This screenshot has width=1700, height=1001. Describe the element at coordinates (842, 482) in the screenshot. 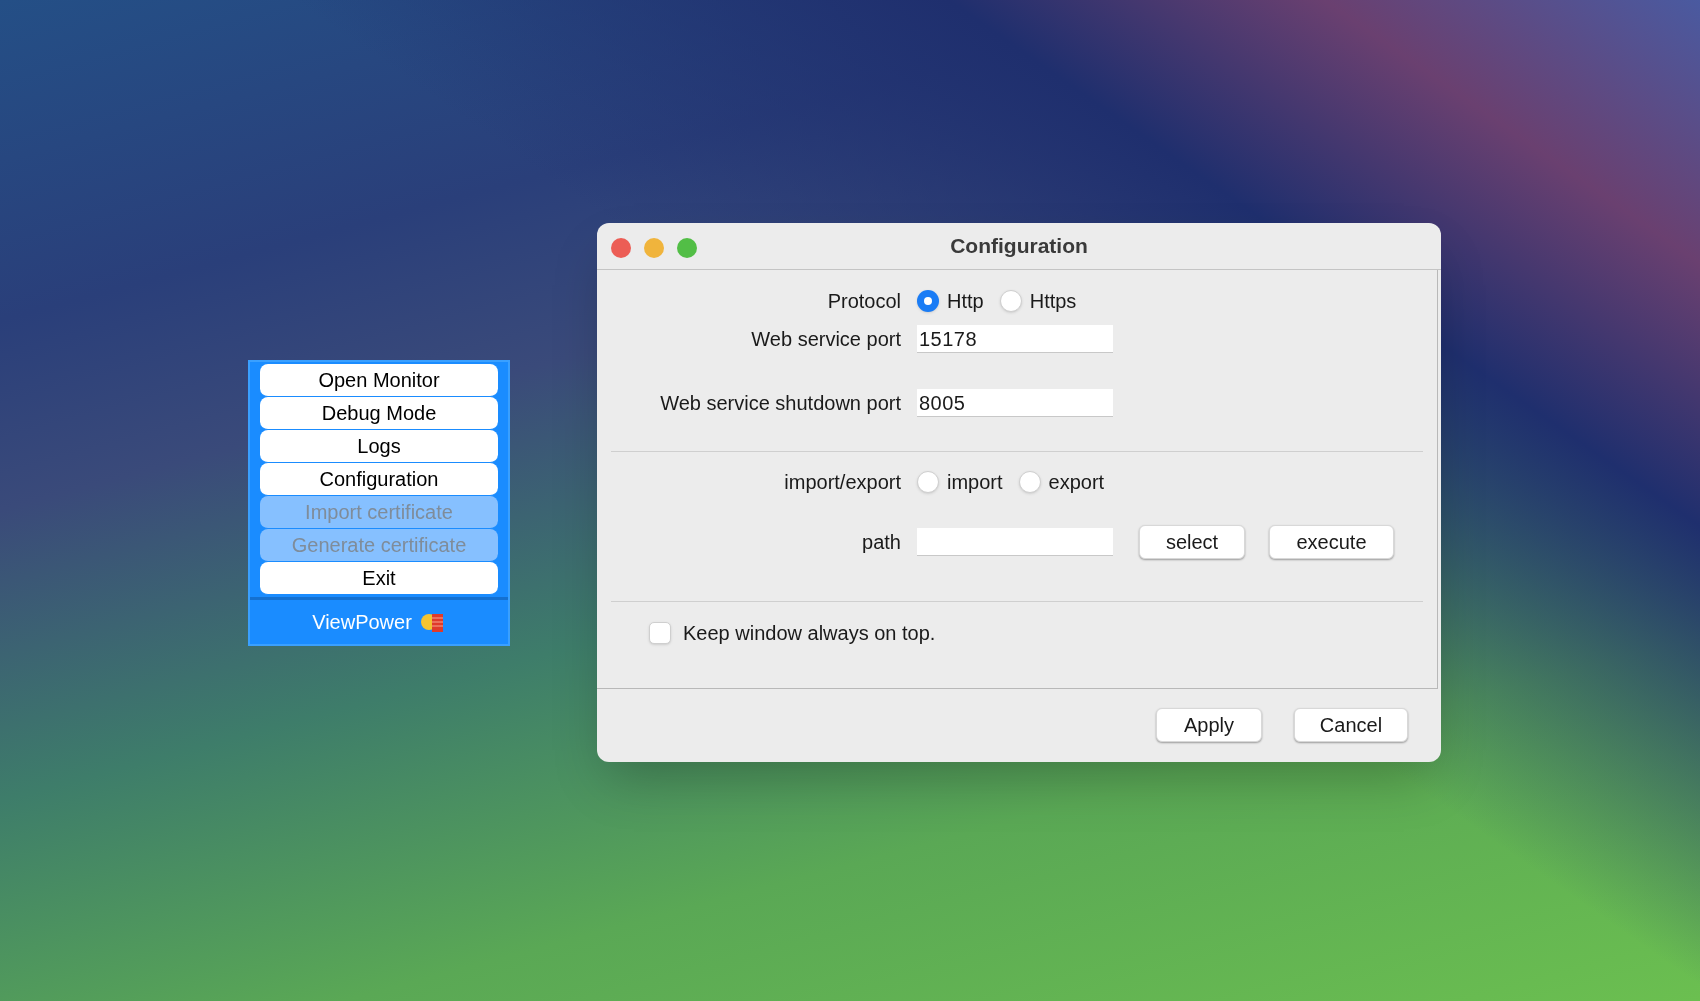

I see `field-label: import/export` at that location.